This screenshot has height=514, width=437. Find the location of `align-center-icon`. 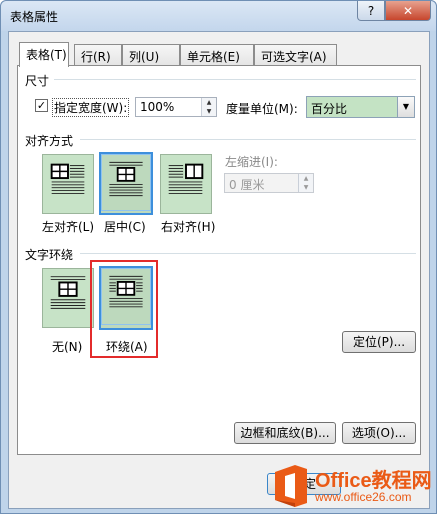

align-center-icon is located at coordinates (126, 183).